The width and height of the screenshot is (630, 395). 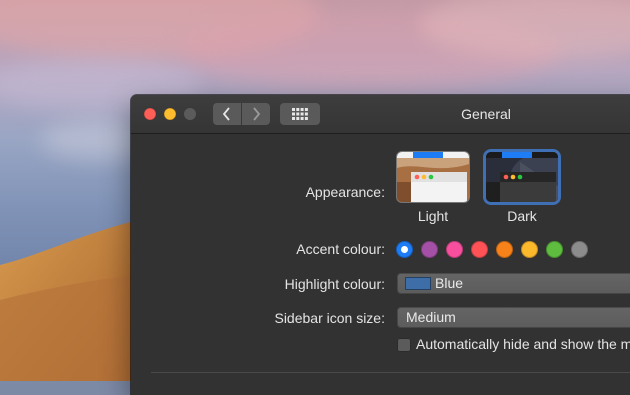 What do you see at coordinates (334, 284) in the screenshot?
I see `highlight-colour-label: Highlight colour:` at bounding box center [334, 284].